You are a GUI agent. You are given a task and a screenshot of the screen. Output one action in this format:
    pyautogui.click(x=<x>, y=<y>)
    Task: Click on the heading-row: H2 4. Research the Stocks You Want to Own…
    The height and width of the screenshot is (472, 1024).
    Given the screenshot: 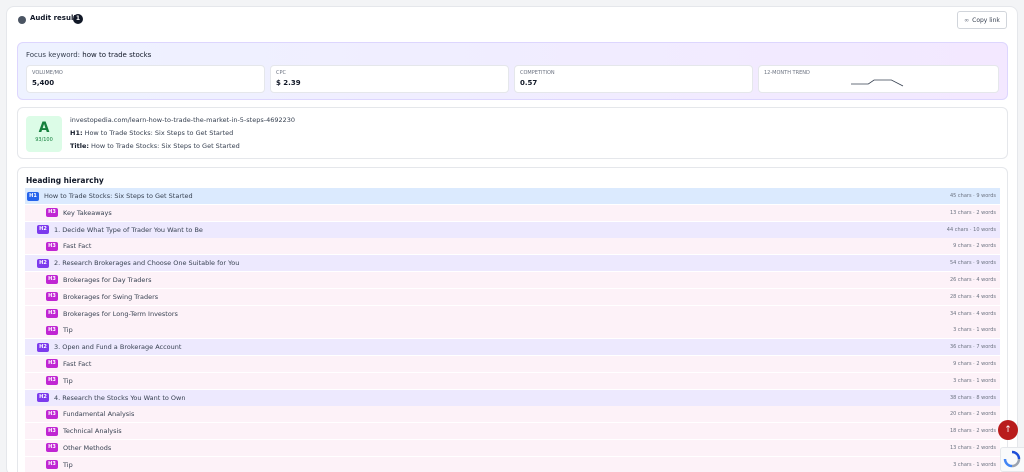 What is the action you would take?
    pyautogui.click(x=512, y=397)
    